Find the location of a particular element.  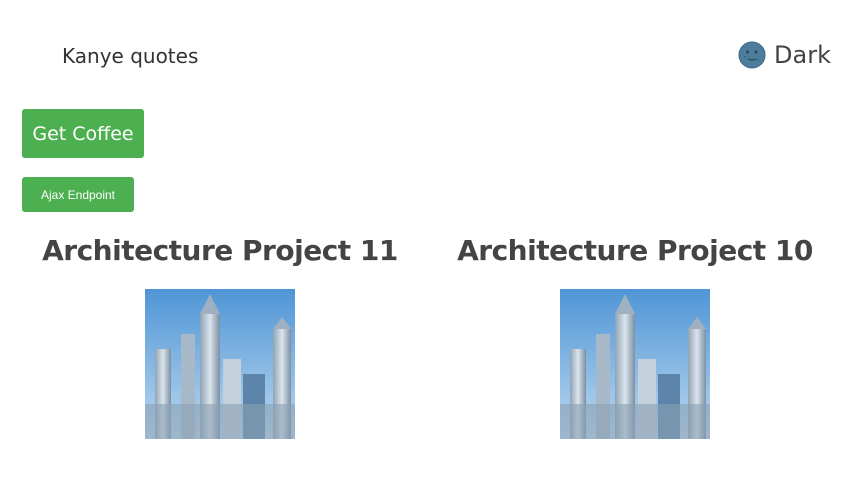

ajax-endpoint-button: Ajax Endpoint is located at coordinates (78, 194).